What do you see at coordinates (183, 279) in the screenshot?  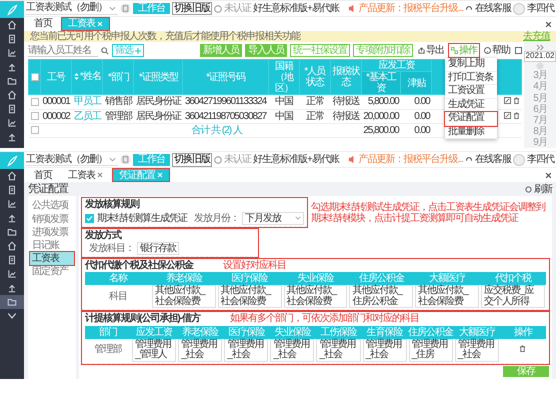 I see `column-header: 养老保险` at bounding box center [183, 279].